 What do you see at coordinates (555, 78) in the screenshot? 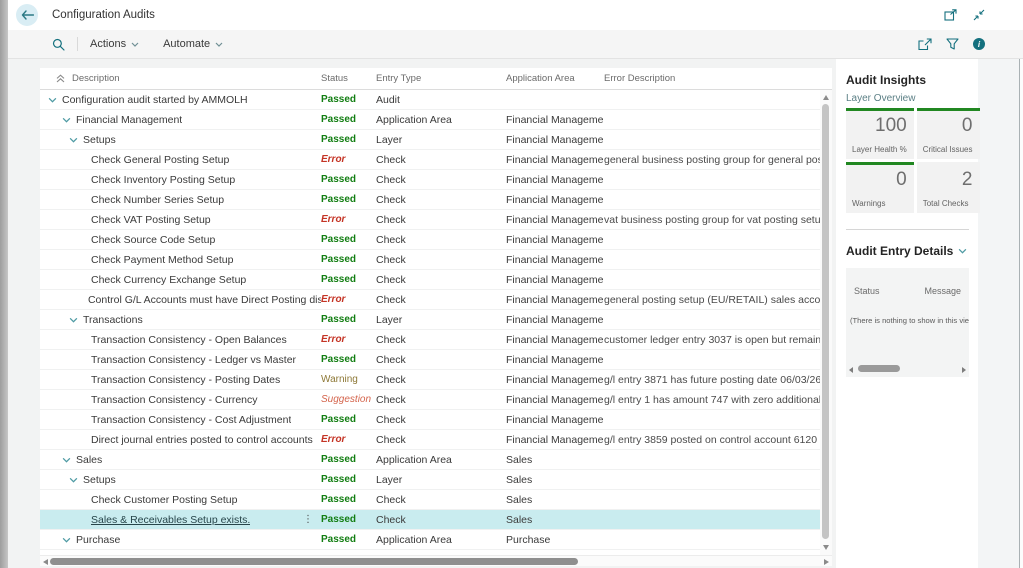
I see `column-header-application-area: Application Area` at bounding box center [555, 78].